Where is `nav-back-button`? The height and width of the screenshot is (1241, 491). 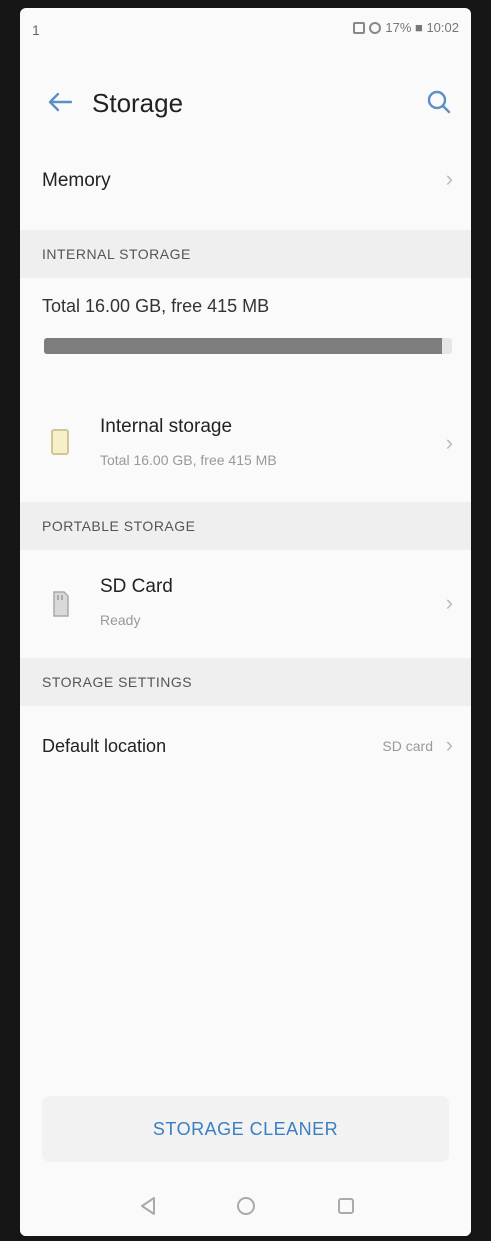
nav-back-button is located at coordinates (148, 1206).